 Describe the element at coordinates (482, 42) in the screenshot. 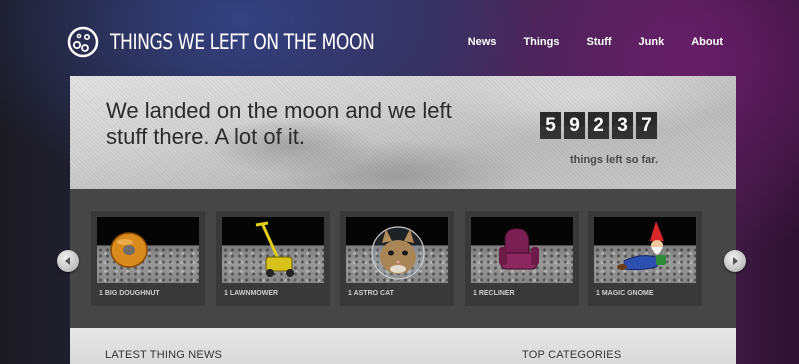

I see `nav-news: News` at that location.